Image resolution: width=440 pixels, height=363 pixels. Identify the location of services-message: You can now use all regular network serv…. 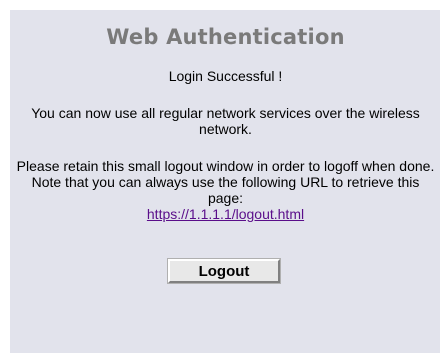
(225, 121).